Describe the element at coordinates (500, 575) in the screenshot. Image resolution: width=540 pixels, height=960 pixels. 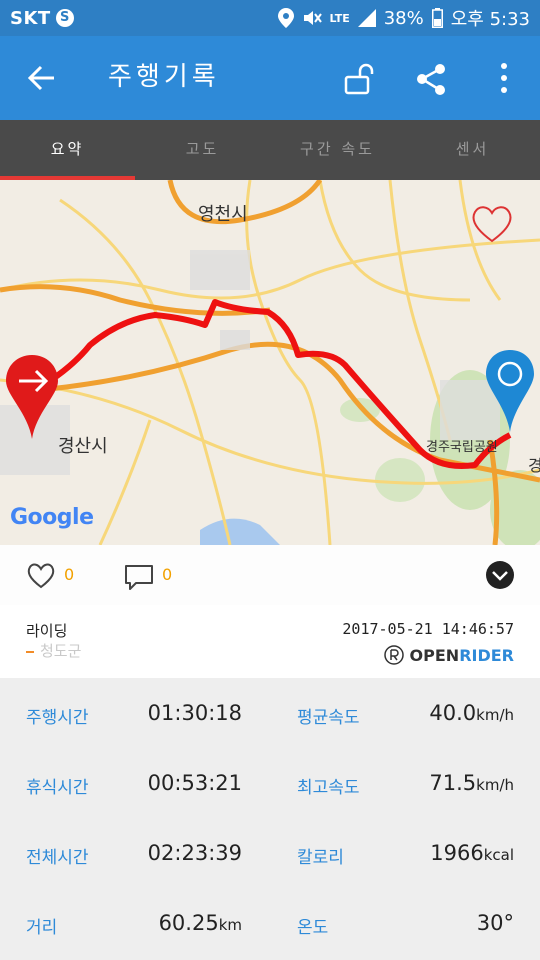
I see `expand-chevron-icon` at that location.